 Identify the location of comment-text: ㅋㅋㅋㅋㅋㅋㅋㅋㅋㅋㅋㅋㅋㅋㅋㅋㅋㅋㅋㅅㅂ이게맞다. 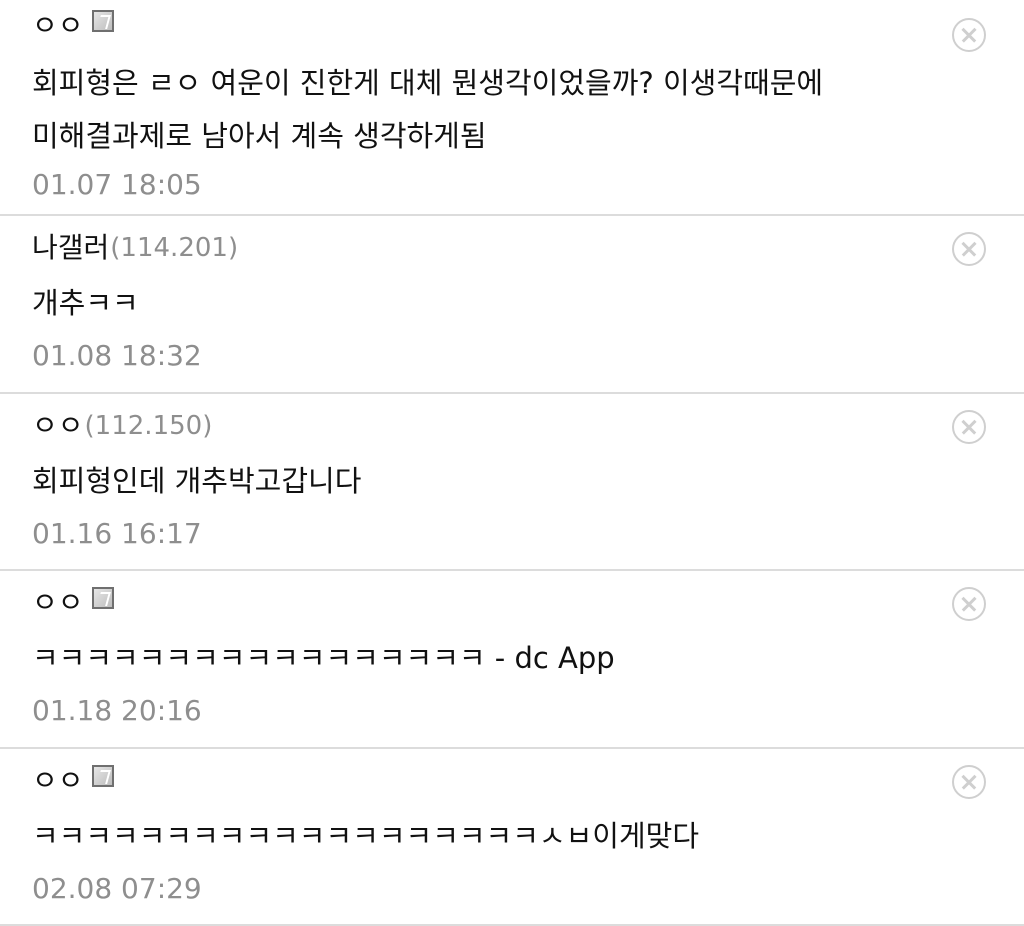
(366, 835).